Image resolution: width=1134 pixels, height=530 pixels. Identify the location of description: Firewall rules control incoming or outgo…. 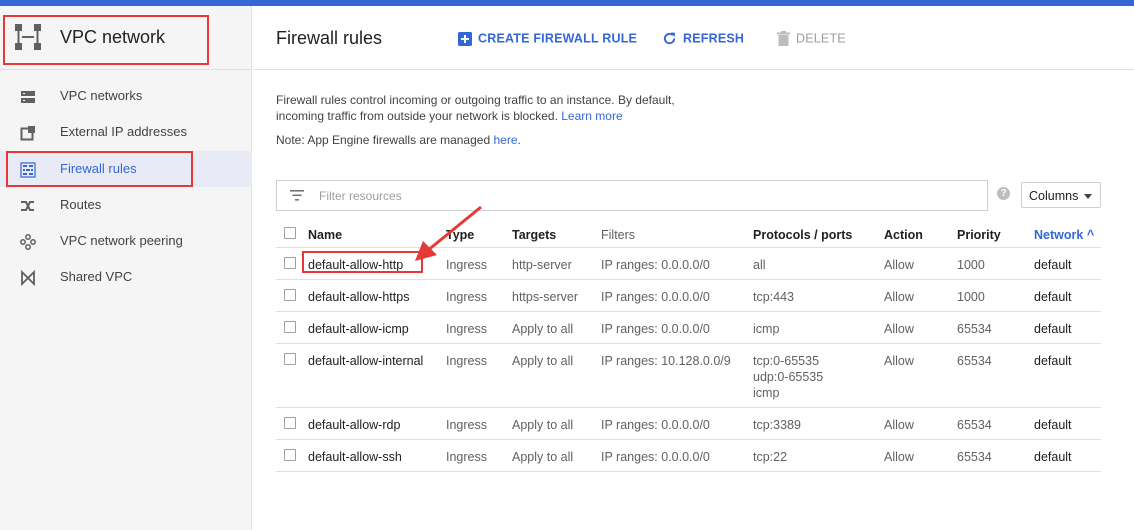
(475, 108).